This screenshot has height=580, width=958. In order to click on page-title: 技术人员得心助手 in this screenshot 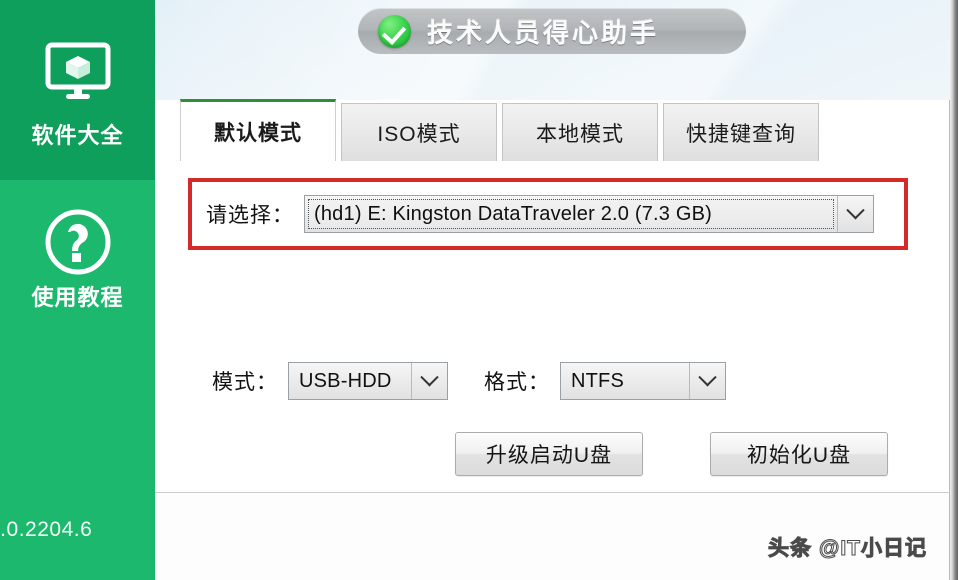, I will do `click(543, 32)`.